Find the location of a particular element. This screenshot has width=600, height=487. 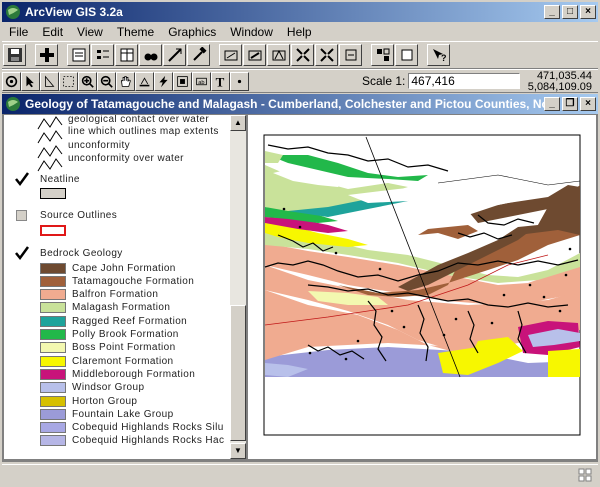

select-feature-tool is located at coordinates (68, 81).